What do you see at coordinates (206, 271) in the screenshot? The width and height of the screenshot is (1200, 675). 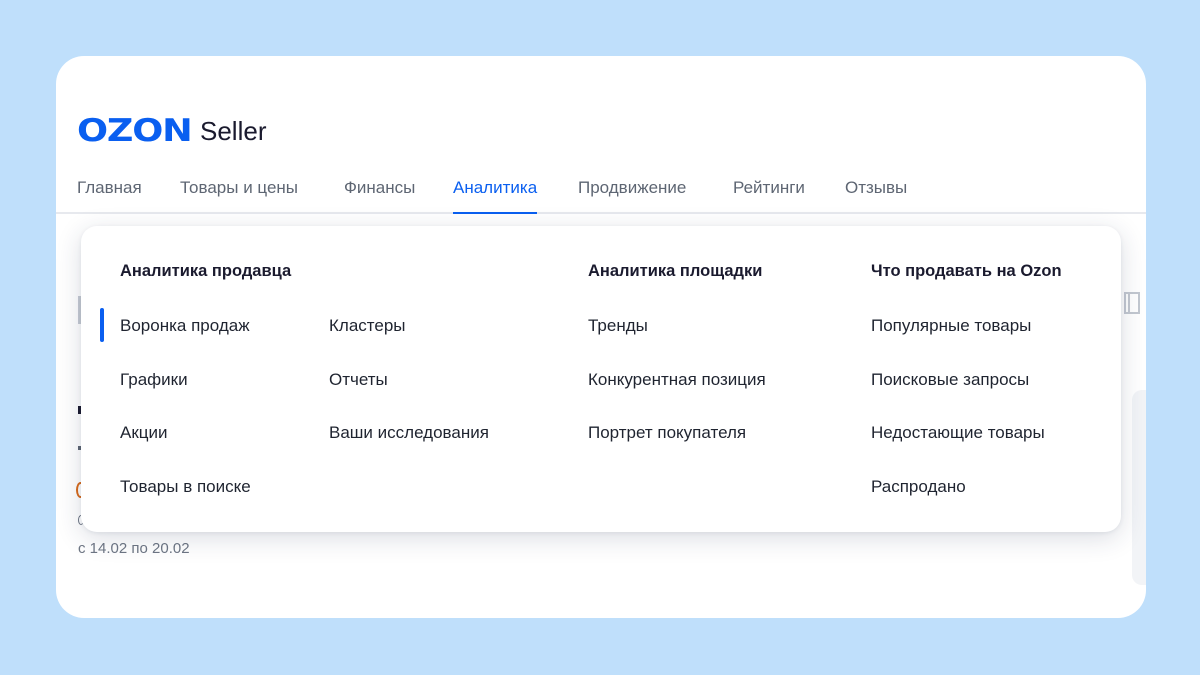 I see `seller-analytics-heading: Аналитика продавца` at bounding box center [206, 271].